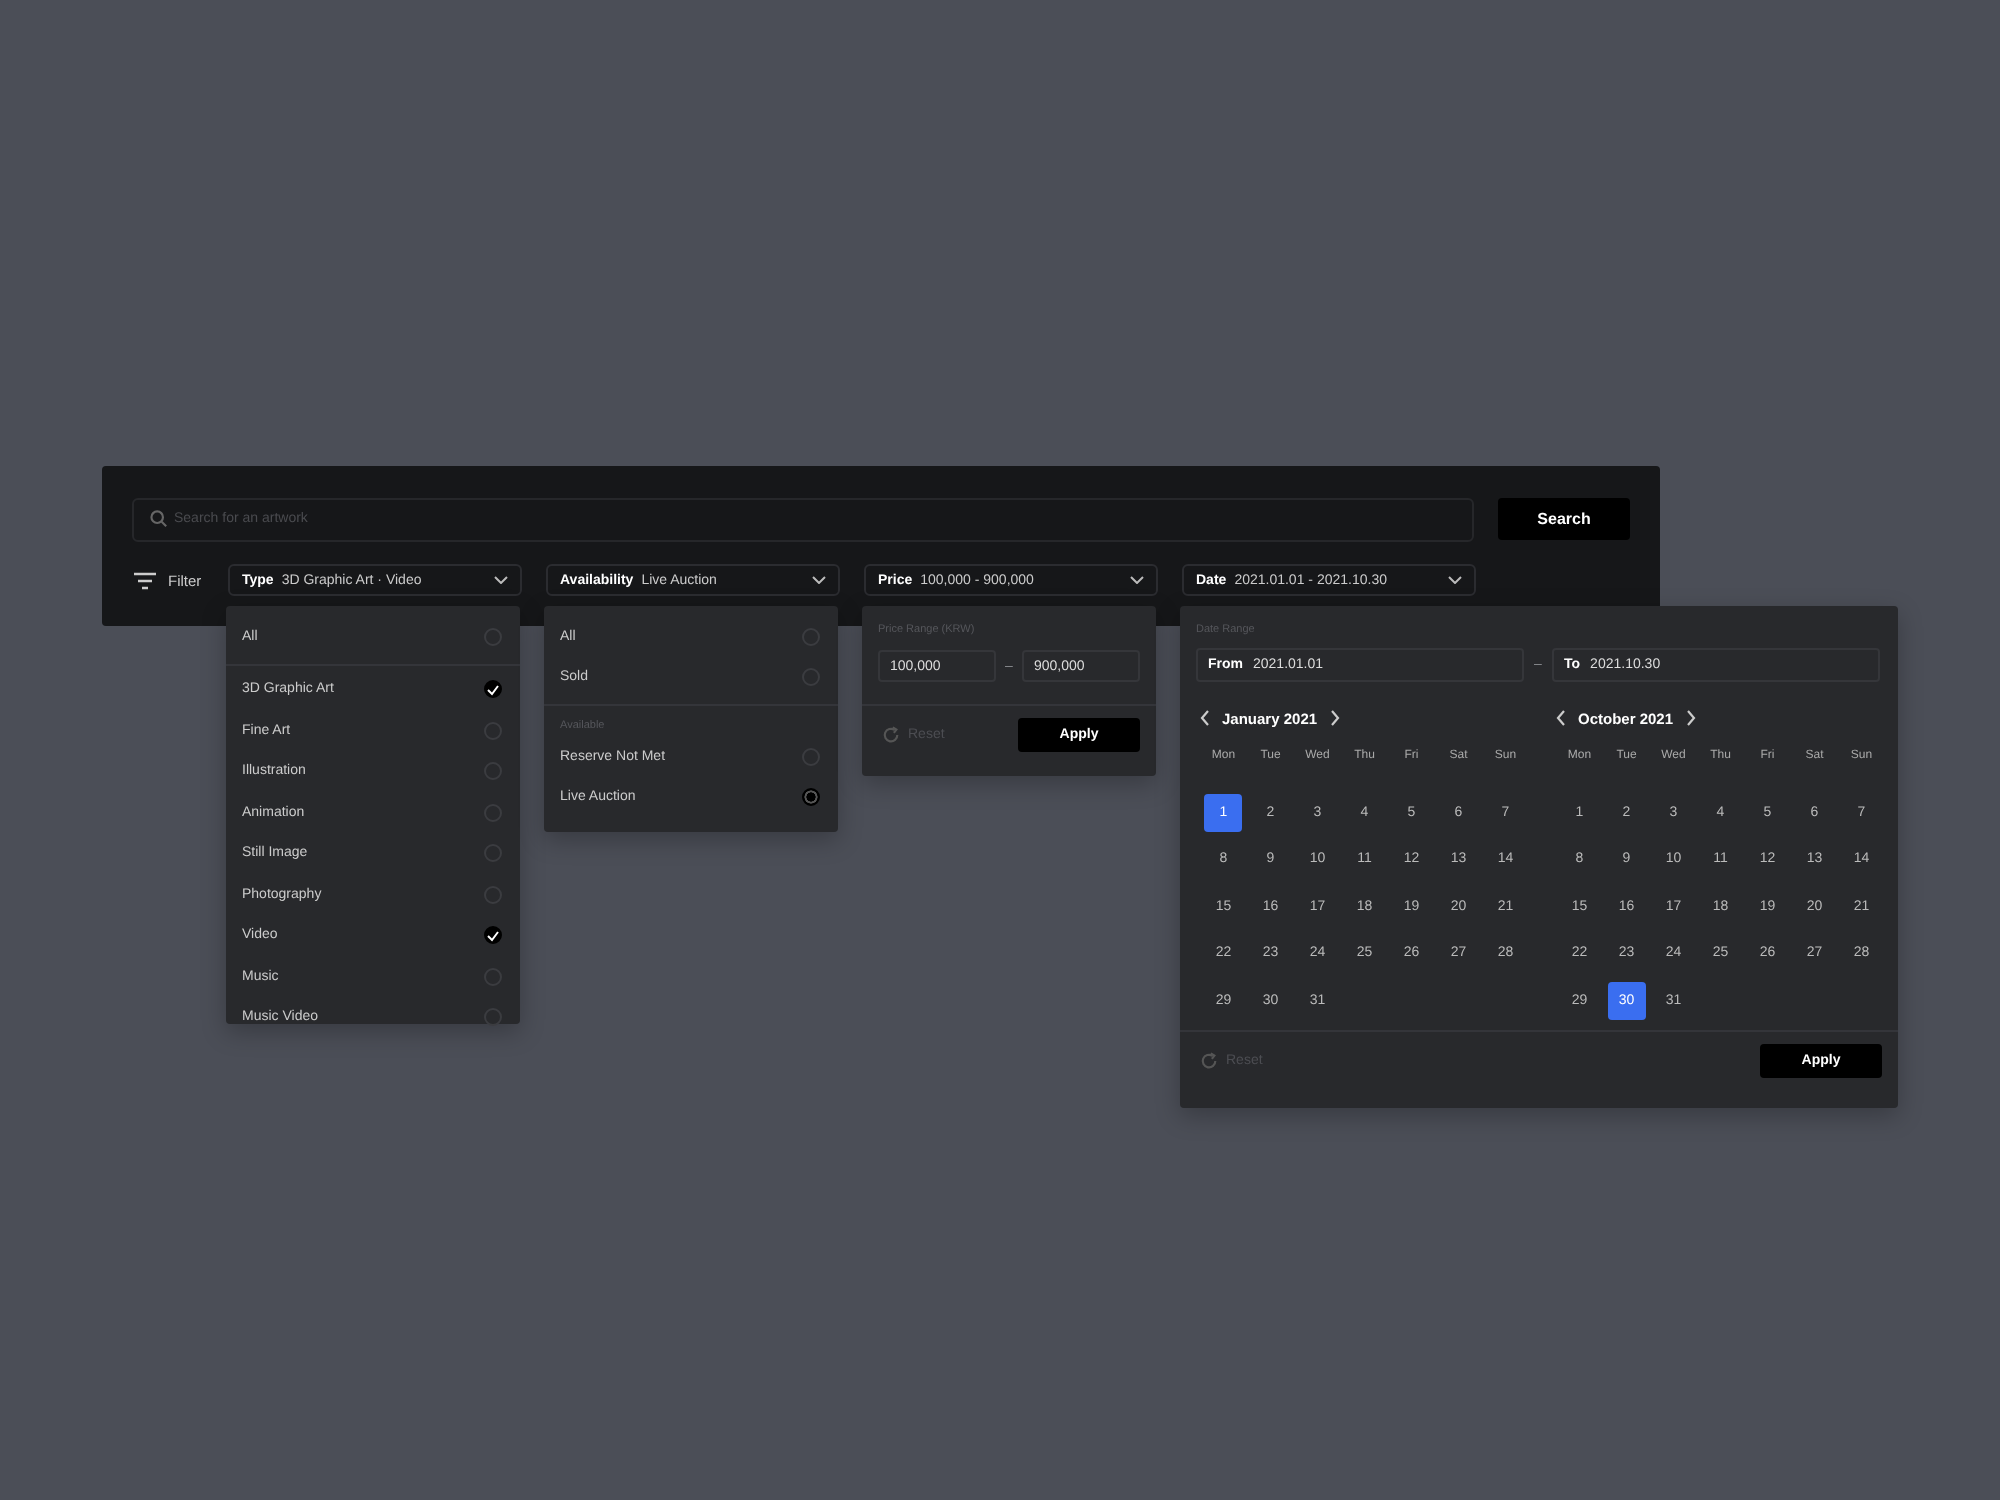 The height and width of the screenshot is (1500, 2000). Describe the element at coordinates (159, 518) in the screenshot. I see `search-icon` at that location.